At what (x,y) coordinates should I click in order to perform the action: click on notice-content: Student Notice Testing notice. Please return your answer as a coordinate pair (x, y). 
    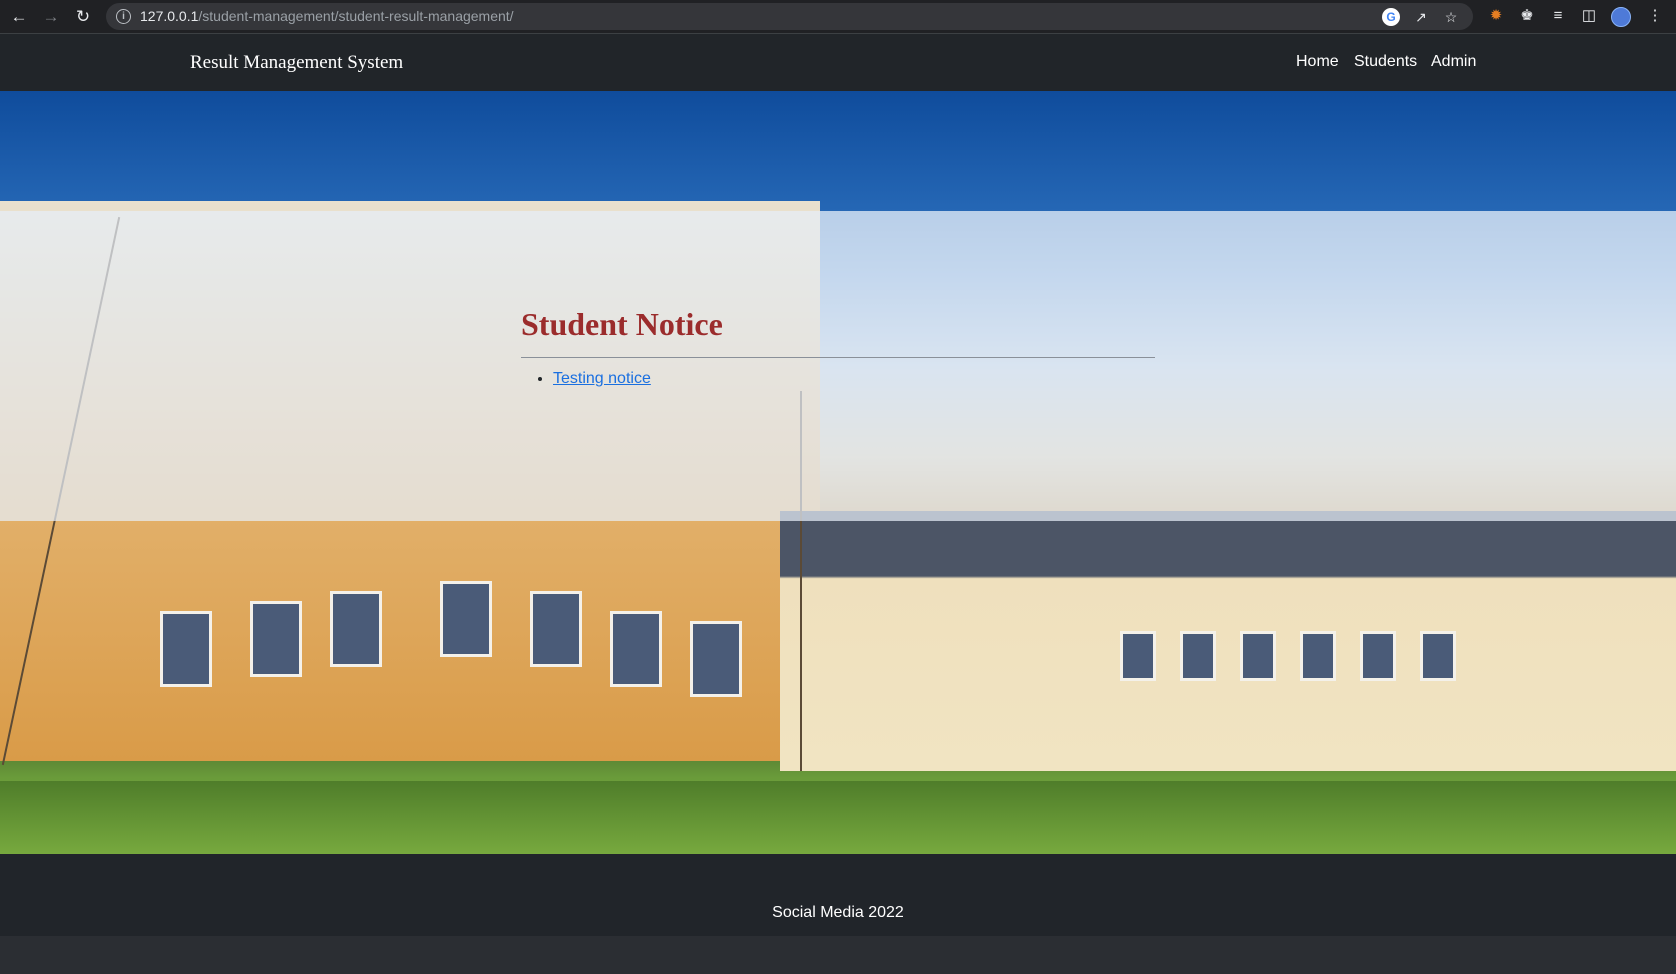
    Looking at the image, I should click on (838, 347).